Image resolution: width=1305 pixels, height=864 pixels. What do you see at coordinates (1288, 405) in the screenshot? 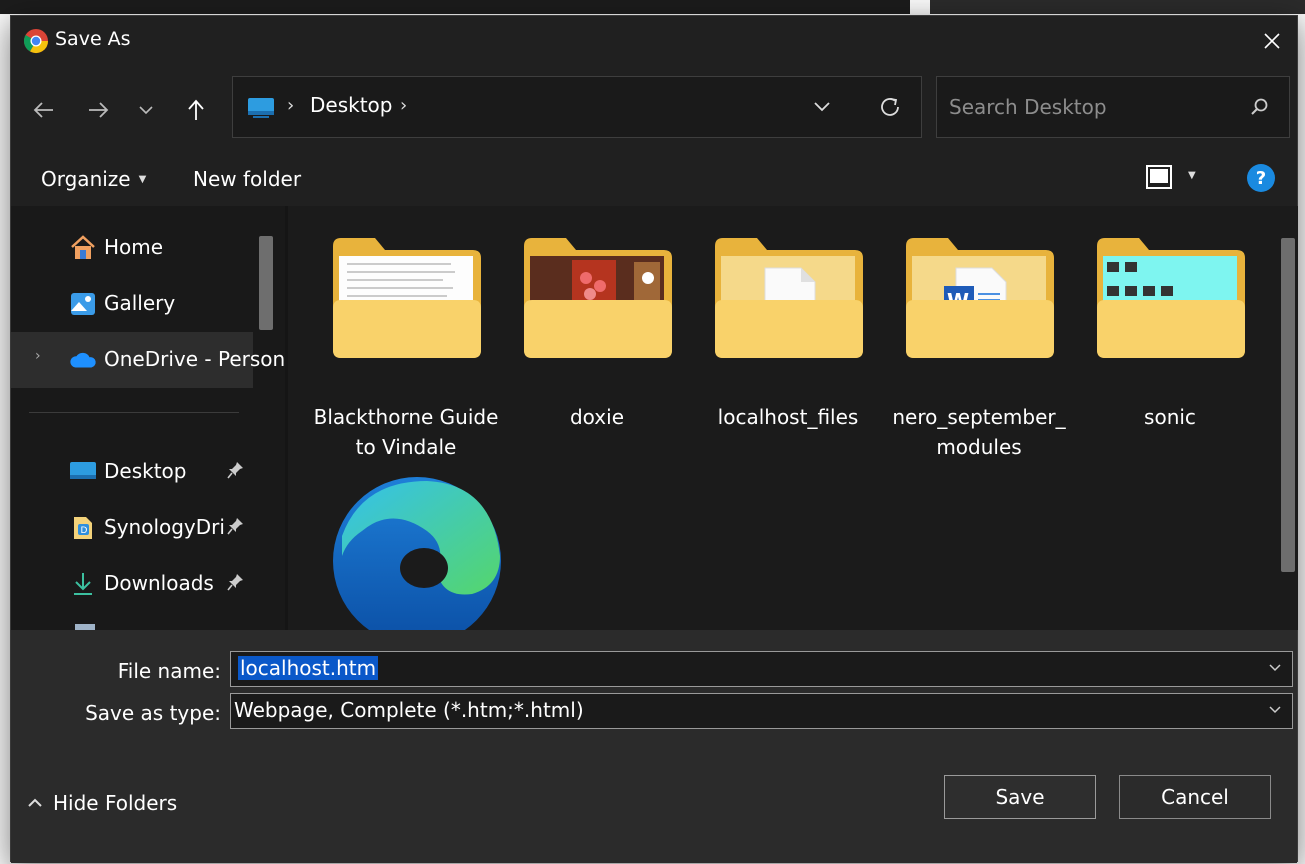
I see `file-list-scrollbar` at bounding box center [1288, 405].